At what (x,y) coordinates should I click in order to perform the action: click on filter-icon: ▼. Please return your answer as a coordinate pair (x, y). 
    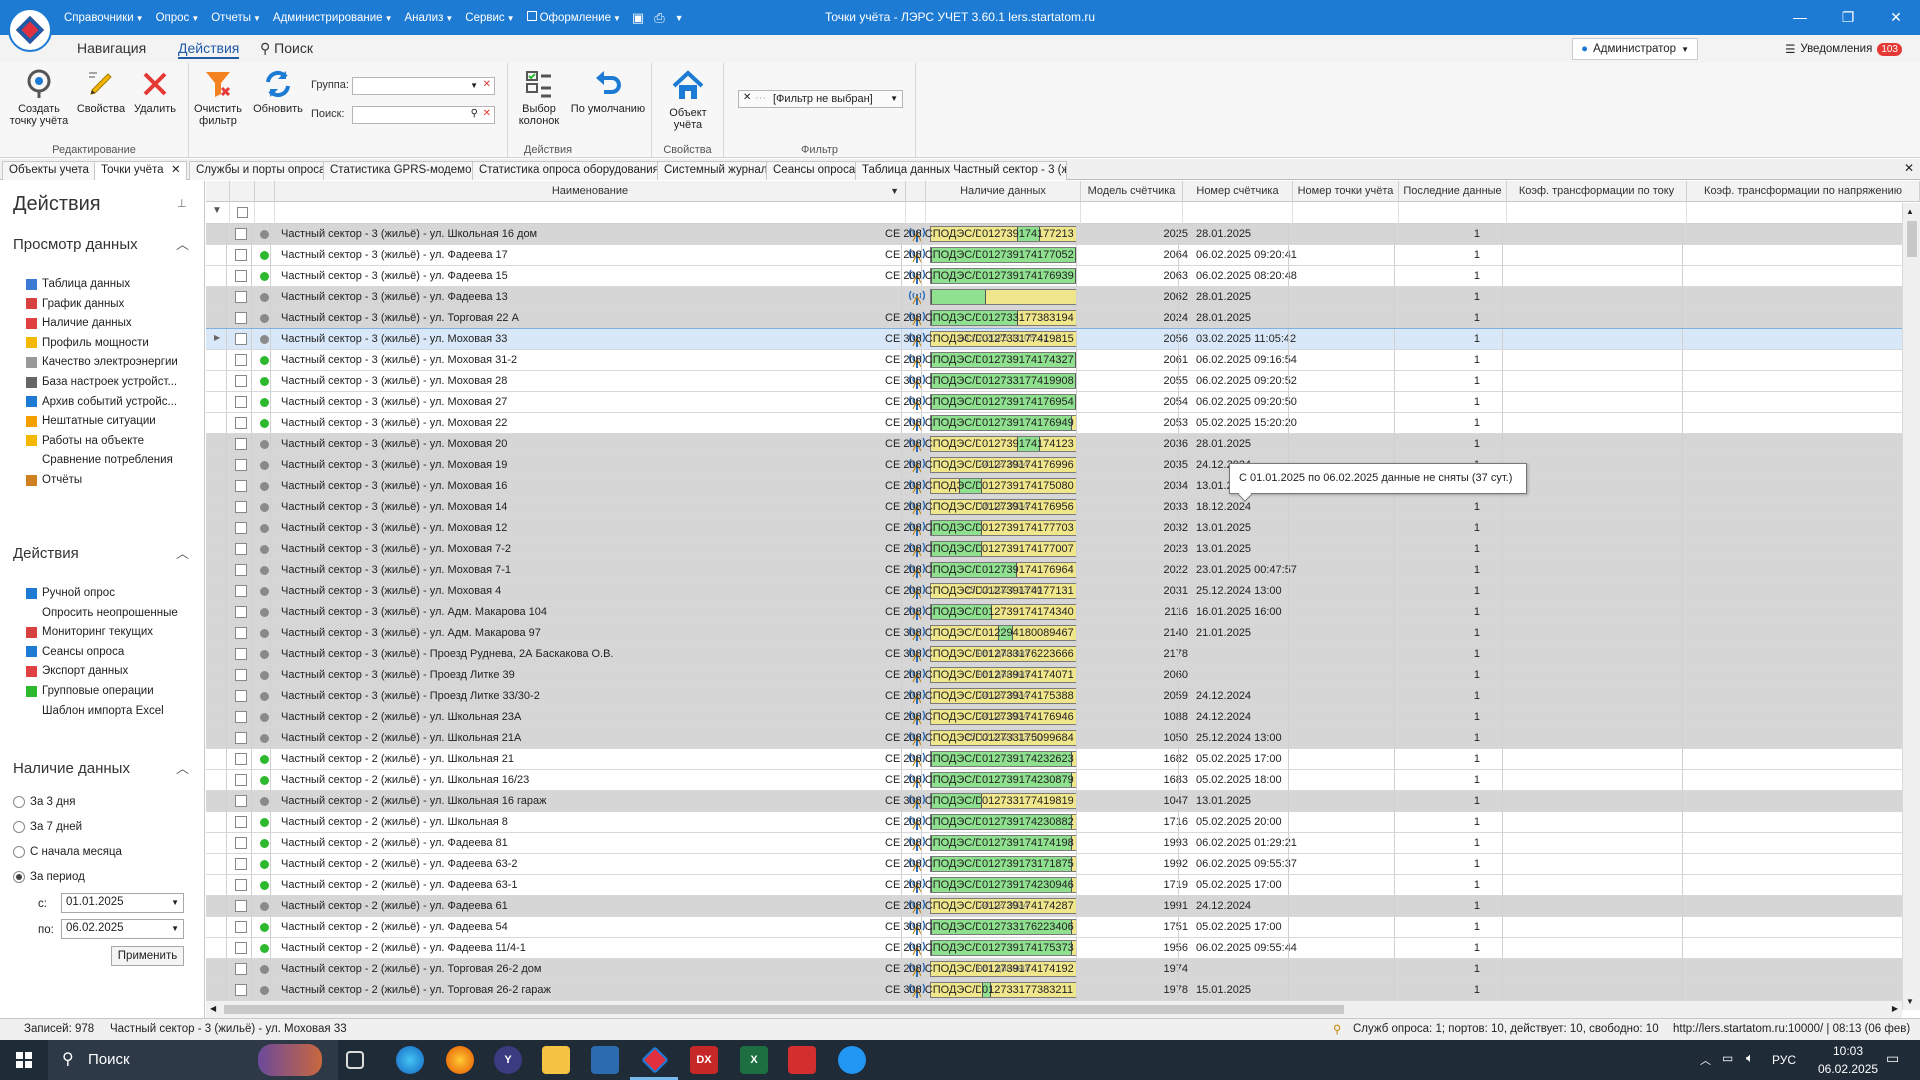
    Looking at the image, I should click on (217, 210).